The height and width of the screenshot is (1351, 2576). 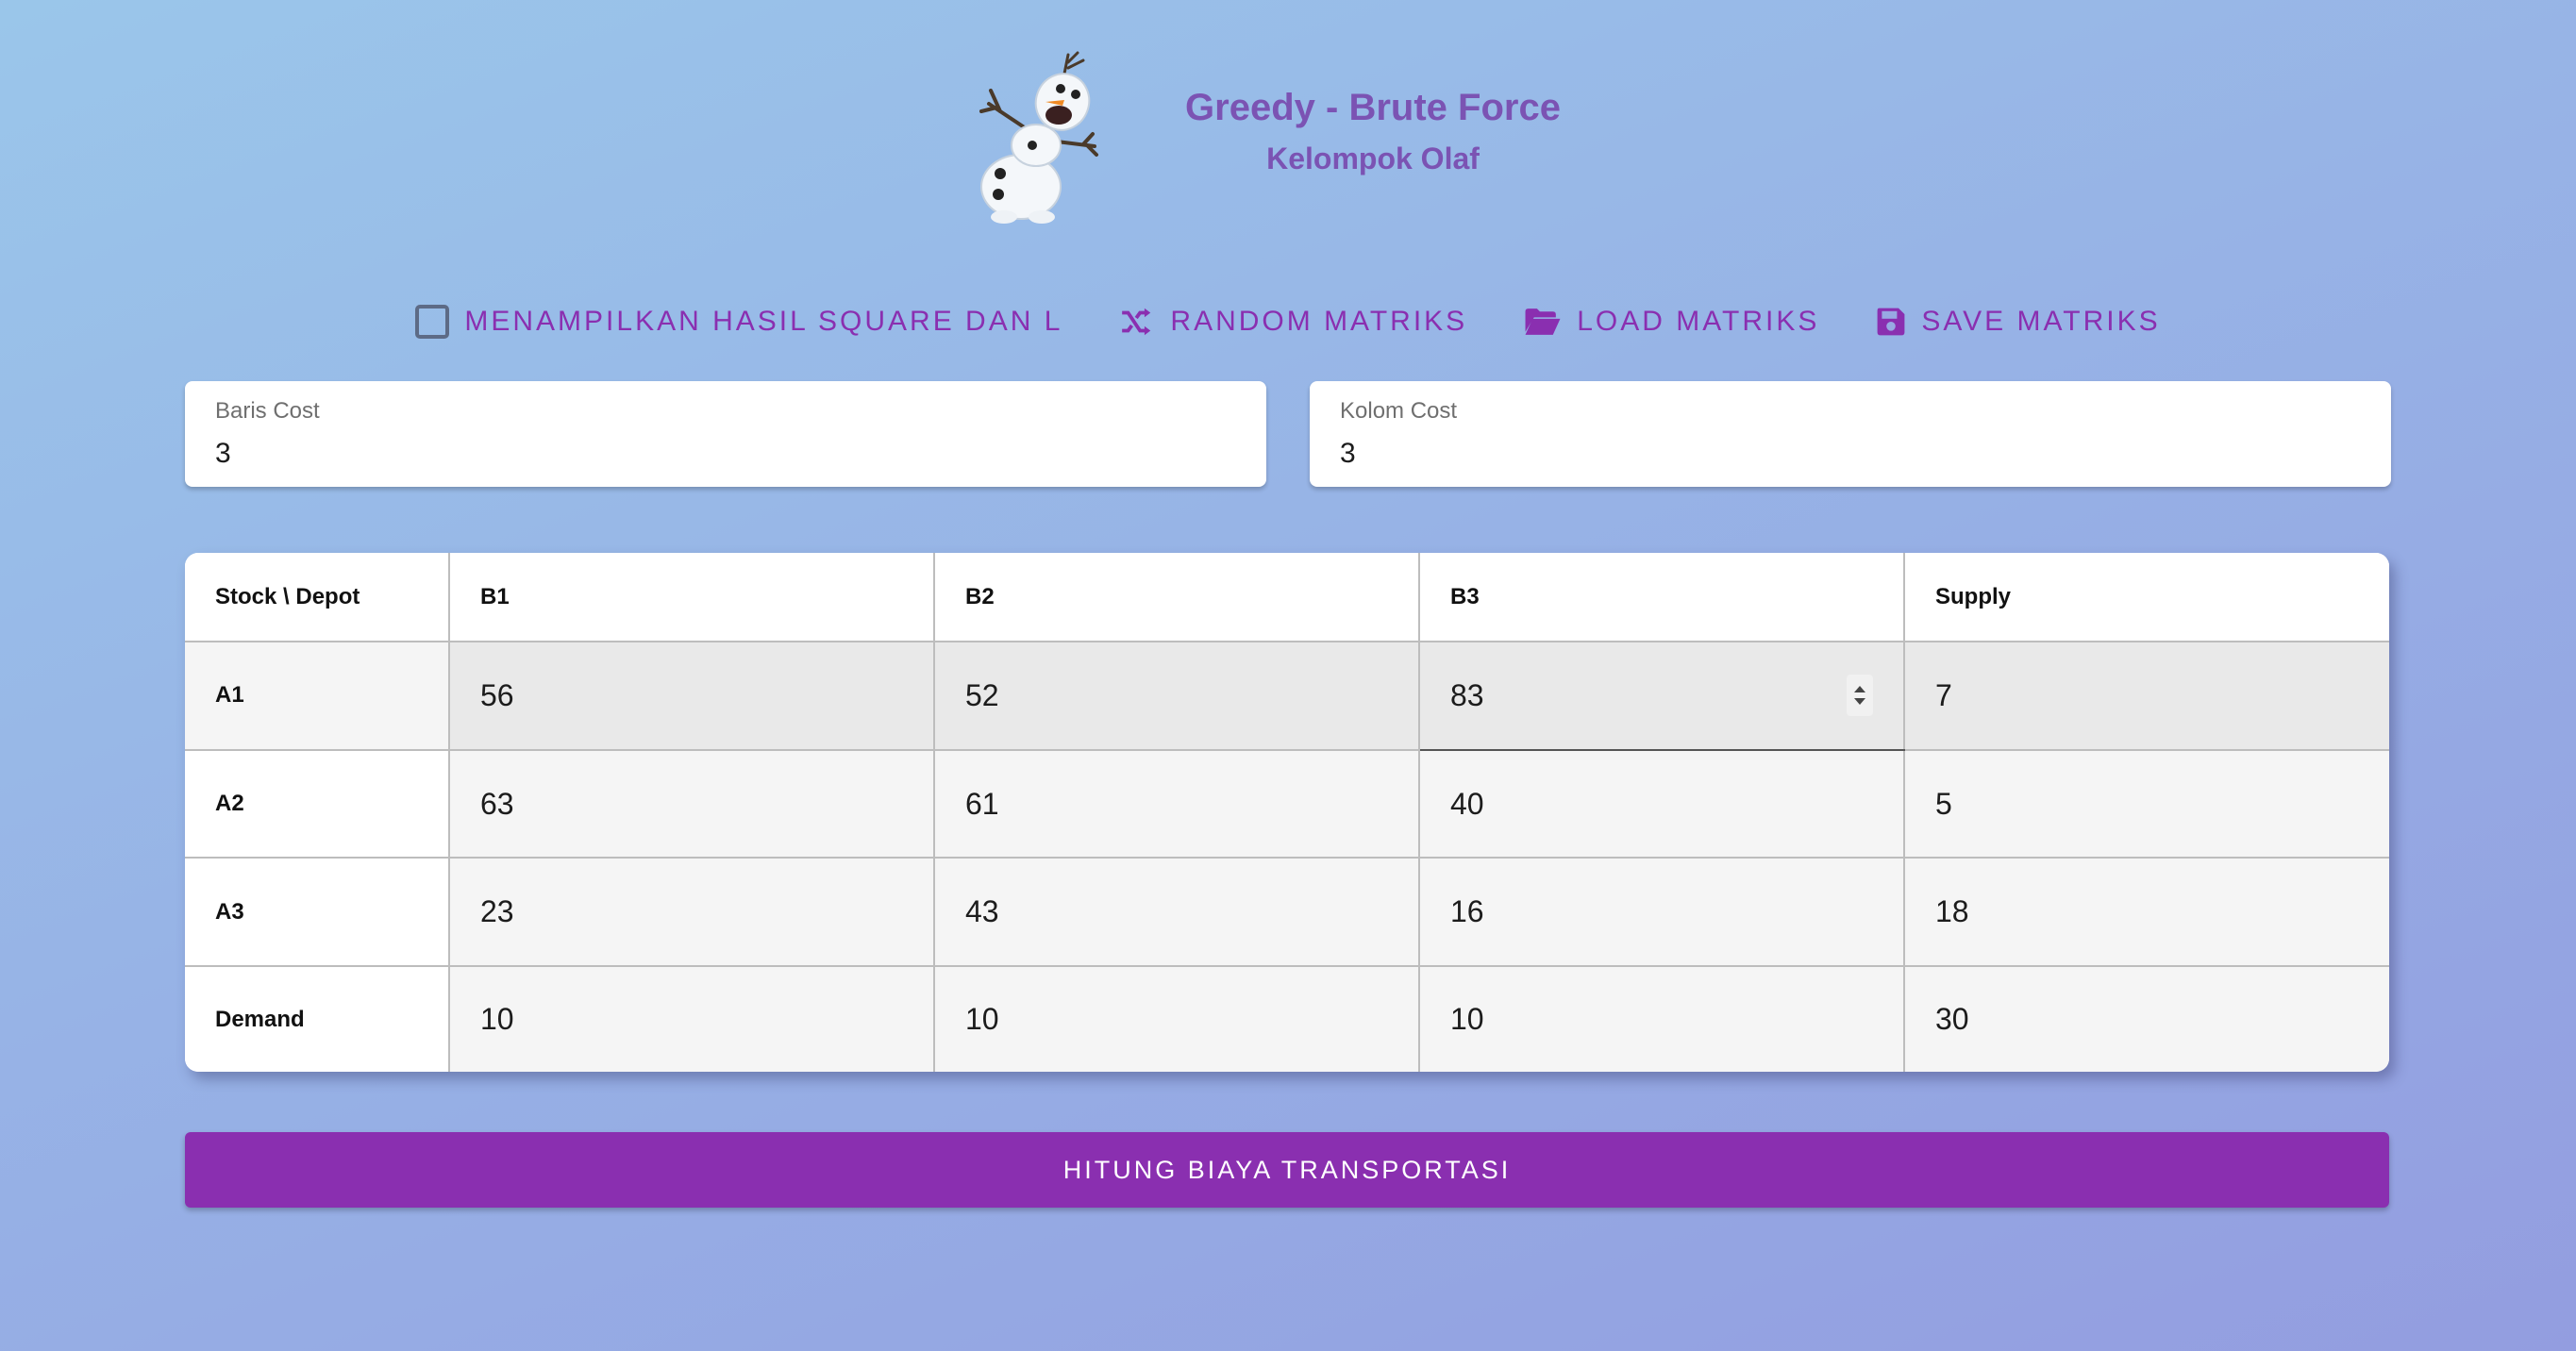 I want to click on load-matrix-button: Load Matriks, so click(x=1671, y=322).